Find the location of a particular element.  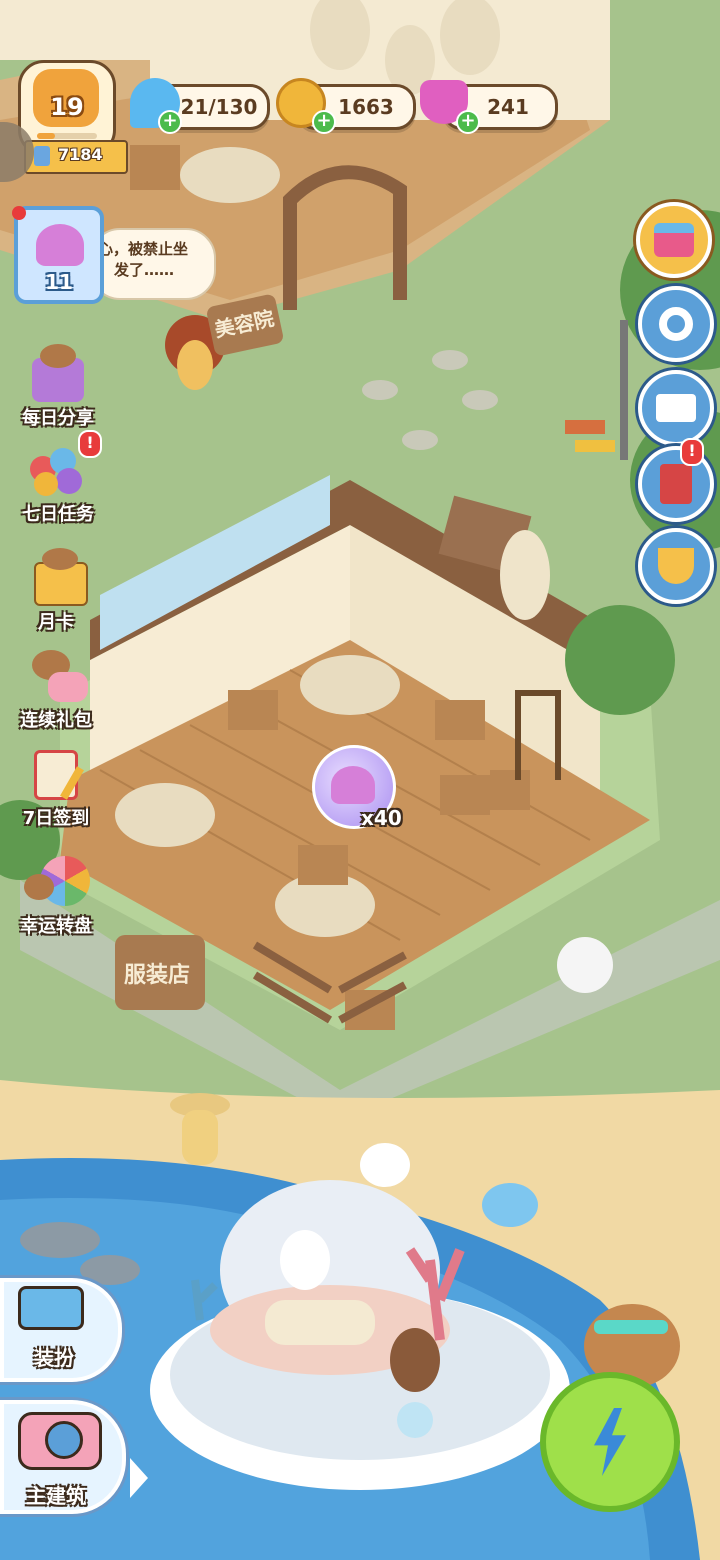

level-number: 19 is located at coordinates (67, 107).